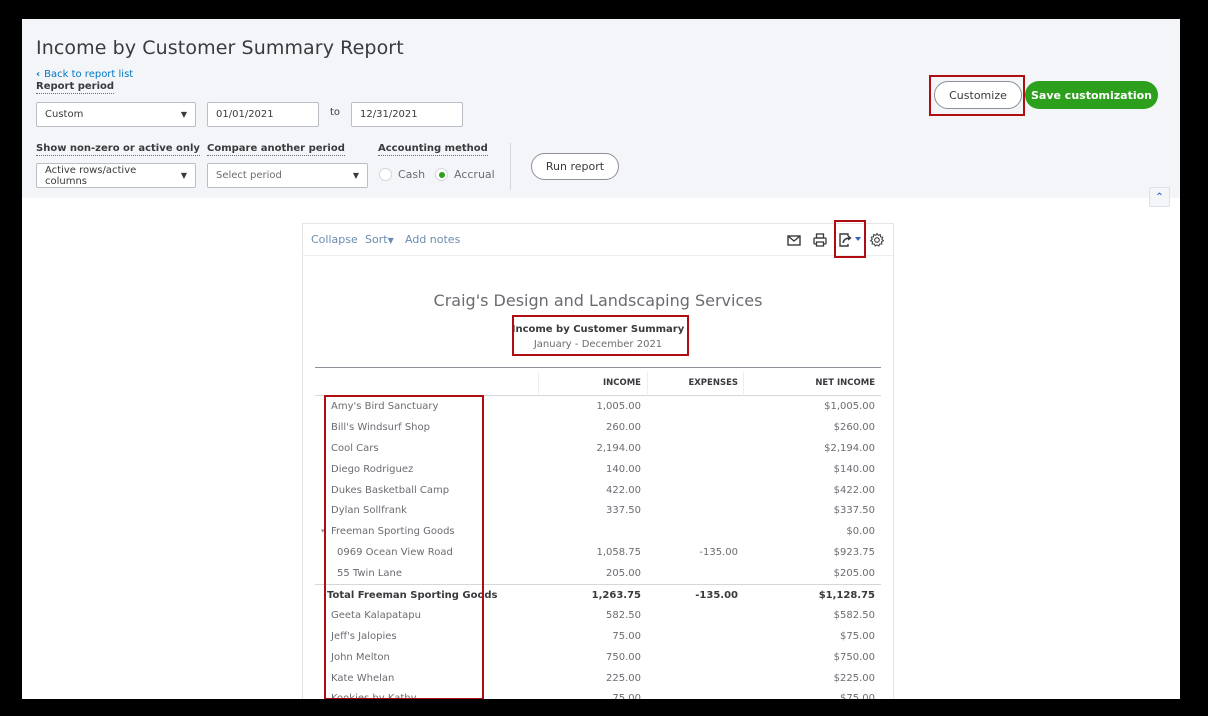 This screenshot has width=1208, height=716. Describe the element at coordinates (84, 74) in the screenshot. I see `back-to-report-list-link: ‹ Back to report list` at that location.